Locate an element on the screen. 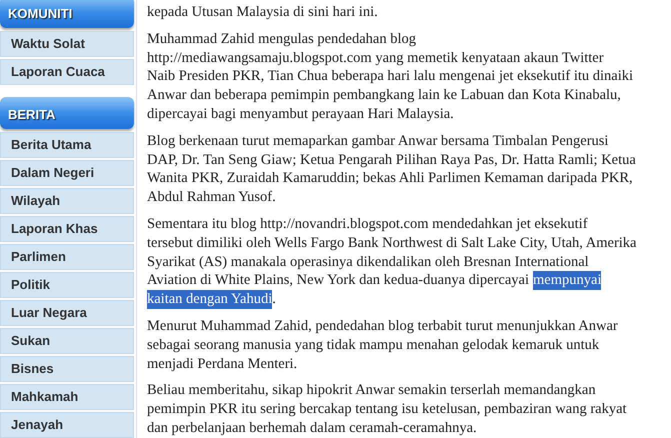 The height and width of the screenshot is (438, 671). text-line: pemimpin PKR itu sering bercakap tentang isu ketelusan, pembaziran wang rakyat is located at coordinates (387, 409).